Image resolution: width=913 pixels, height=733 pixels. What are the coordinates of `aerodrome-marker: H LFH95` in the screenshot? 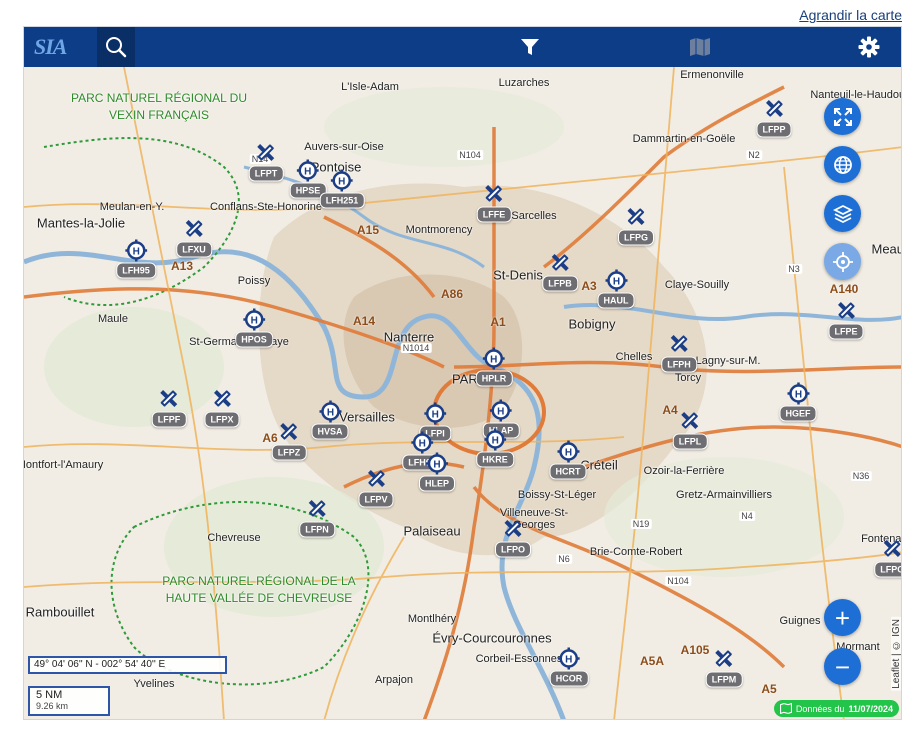 It's located at (136, 259).